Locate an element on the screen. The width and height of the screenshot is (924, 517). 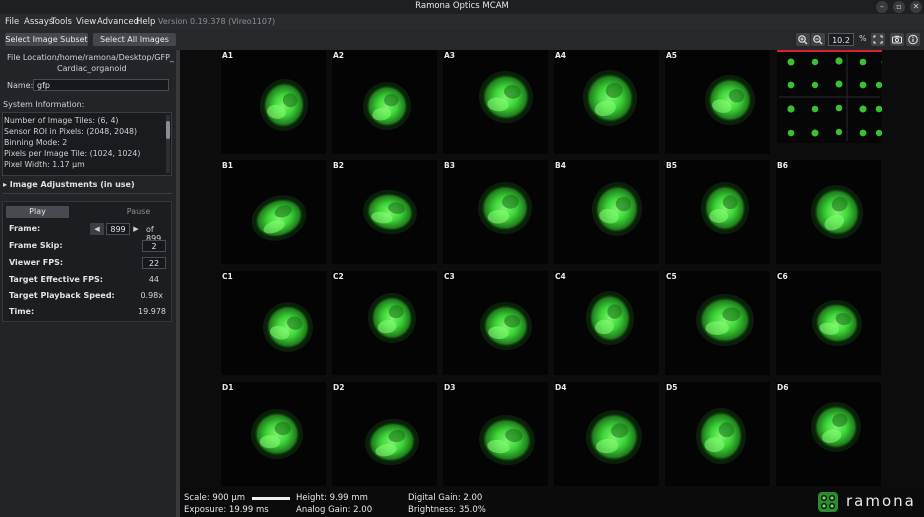
fit-screen-icon is located at coordinates (878, 39).